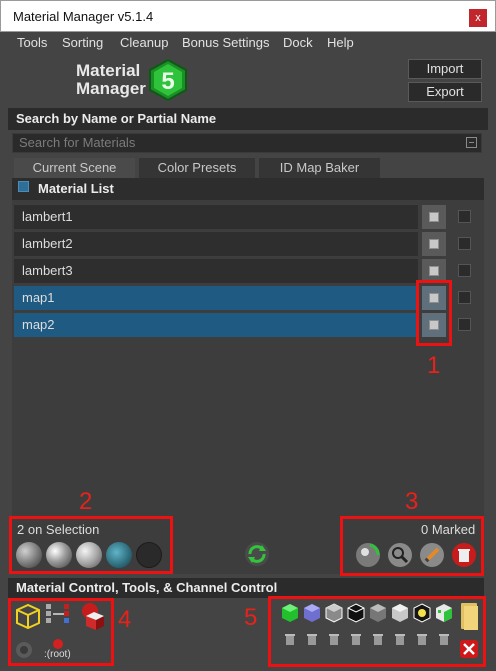  What do you see at coordinates (469, 649) in the screenshot?
I see `delete-all-icon` at bounding box center [469, 649].